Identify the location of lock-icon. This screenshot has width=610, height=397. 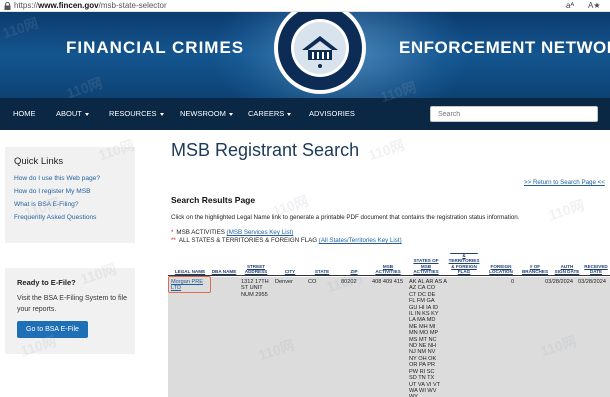
(7, 6).